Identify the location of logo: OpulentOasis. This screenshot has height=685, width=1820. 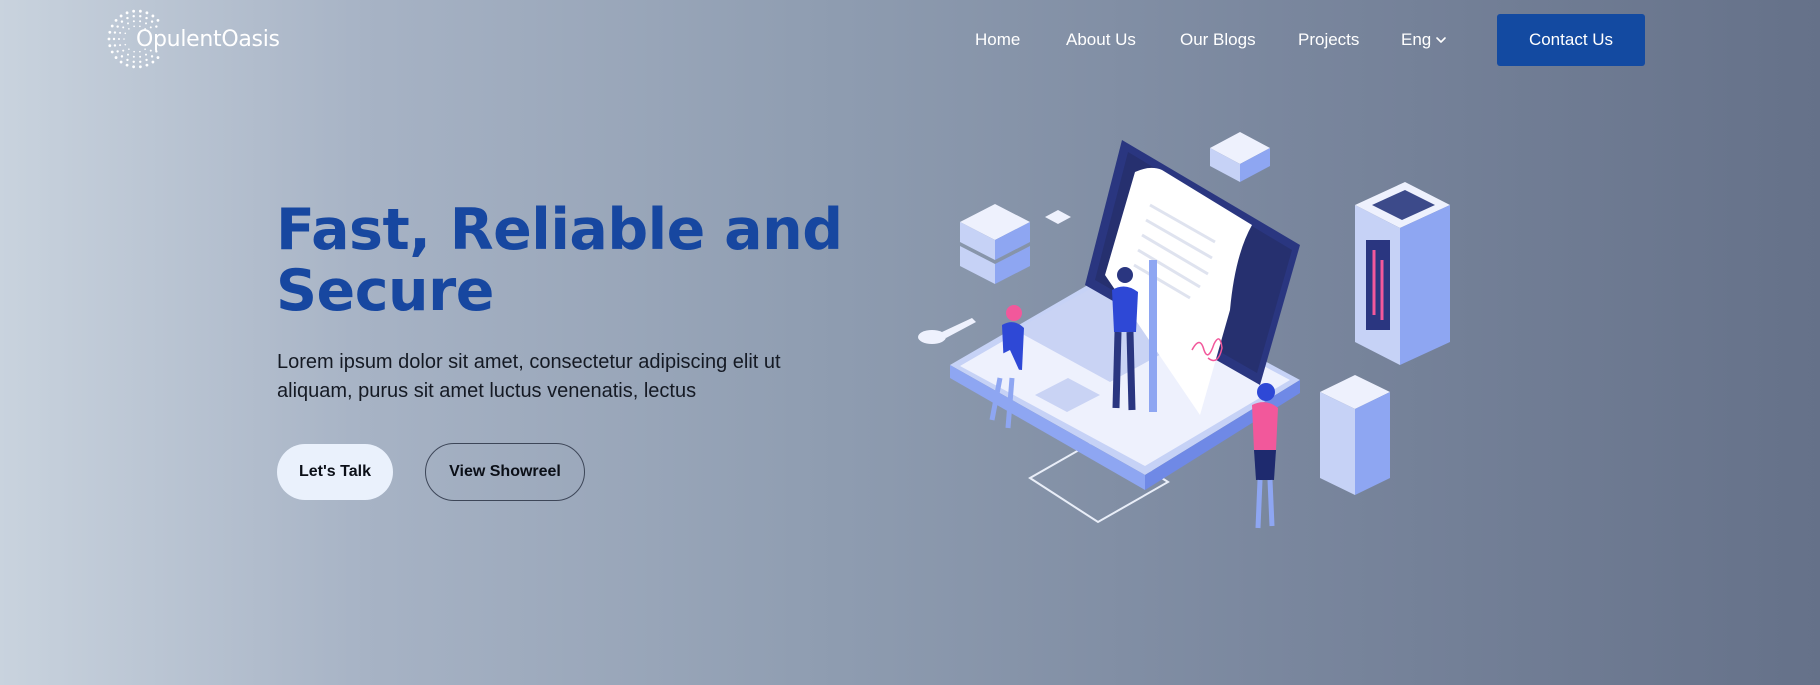
(193, 39).